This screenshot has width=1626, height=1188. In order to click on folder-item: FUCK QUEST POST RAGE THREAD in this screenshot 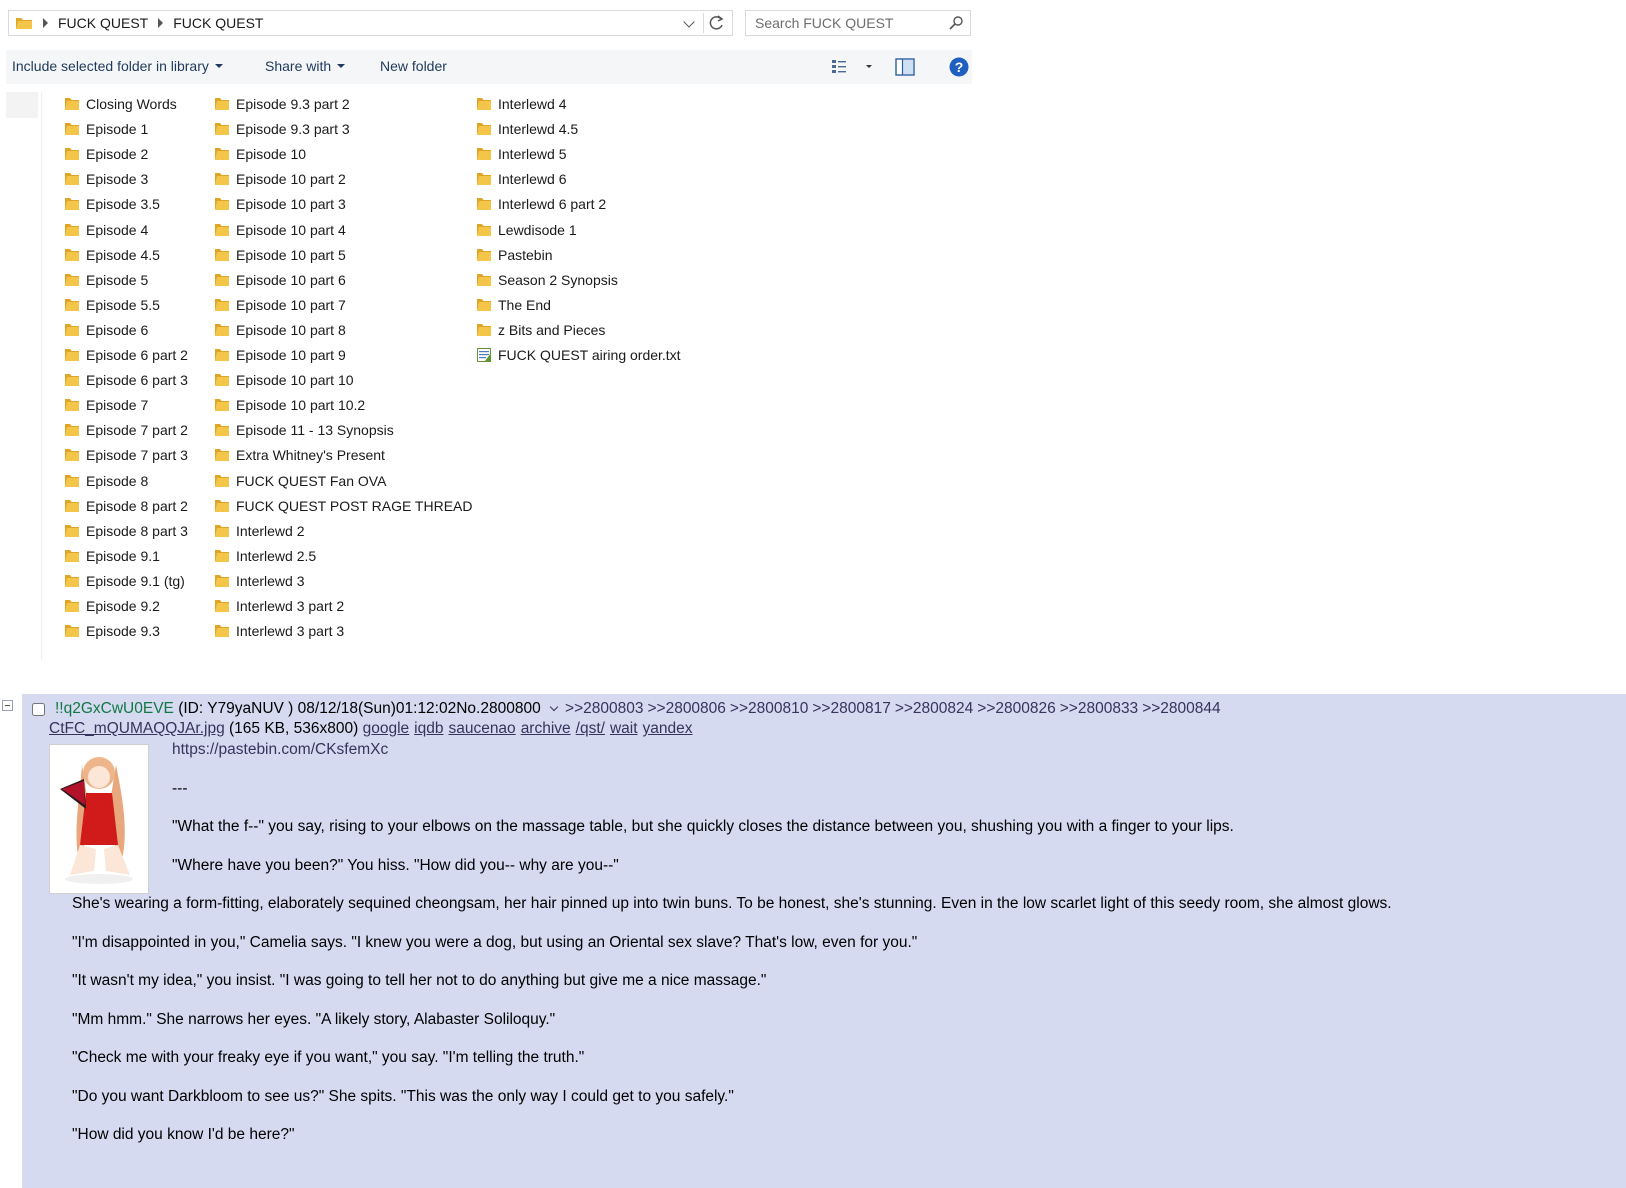, I will do `click(343, 506)`.